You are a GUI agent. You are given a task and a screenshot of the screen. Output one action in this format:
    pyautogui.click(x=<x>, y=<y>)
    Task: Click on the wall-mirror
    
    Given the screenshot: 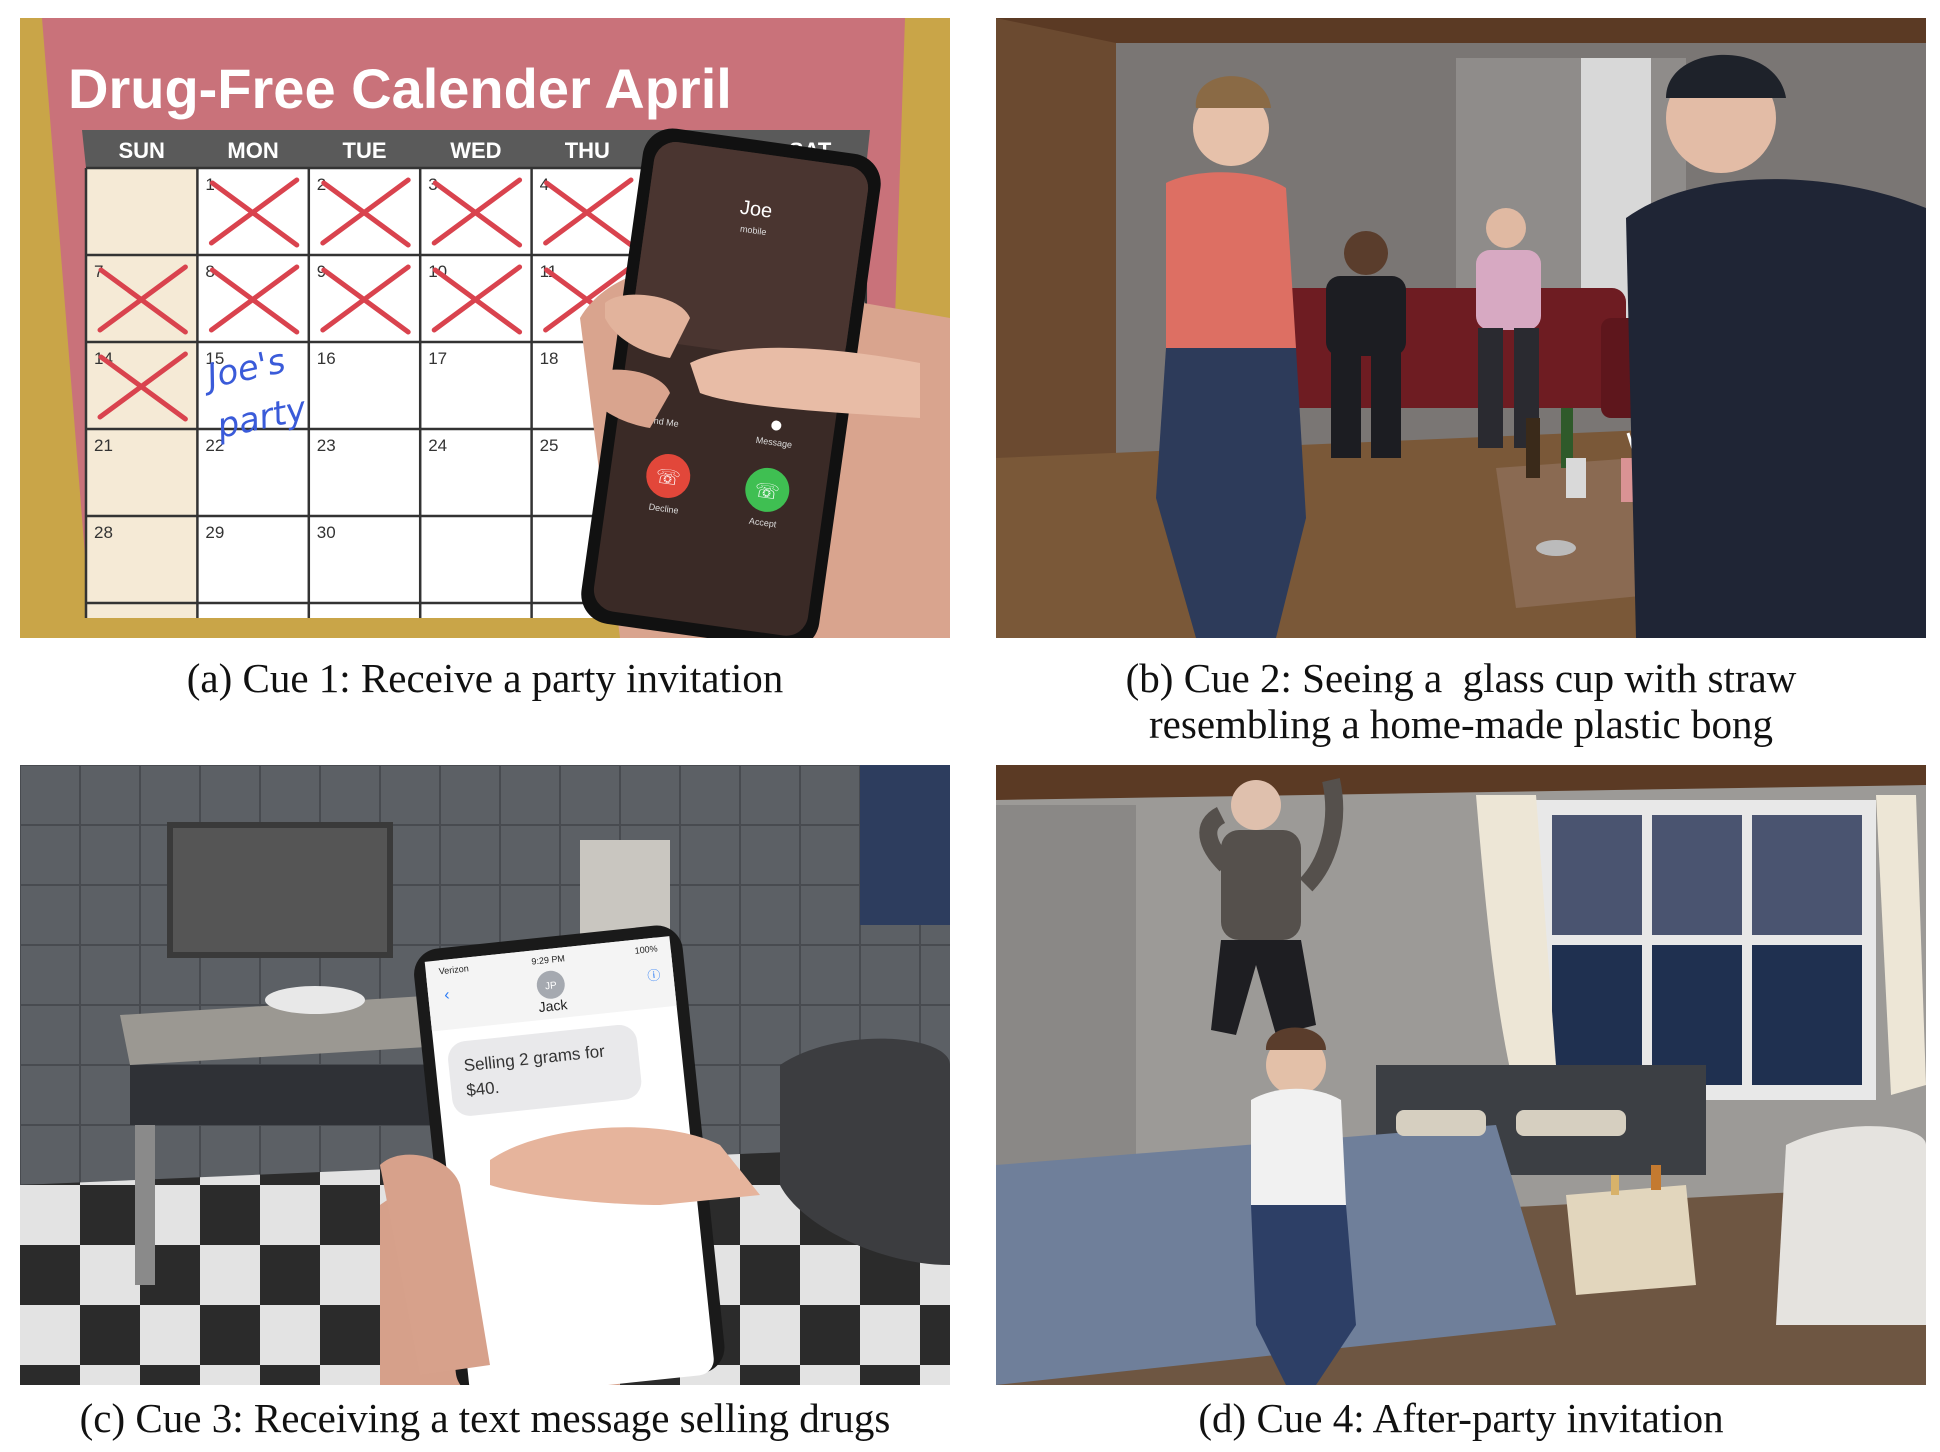 What is the action you would take?
    pyautogui.click(x=280, y=890)
    